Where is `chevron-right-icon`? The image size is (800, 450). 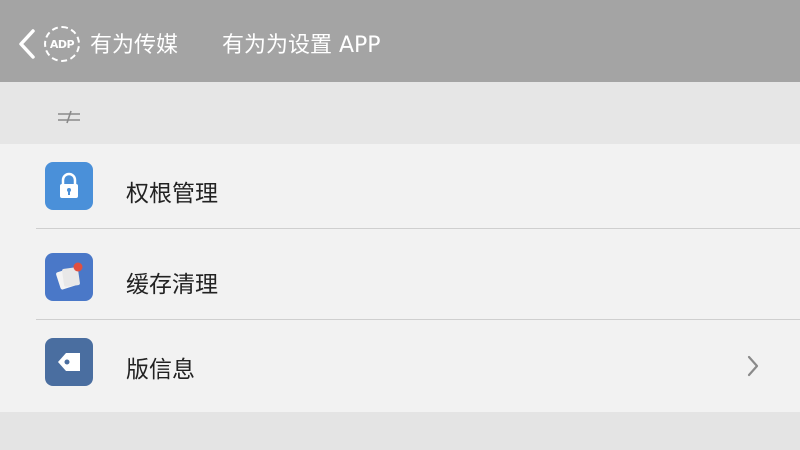 chevron-right-icon is located at coordinates (753, 366).